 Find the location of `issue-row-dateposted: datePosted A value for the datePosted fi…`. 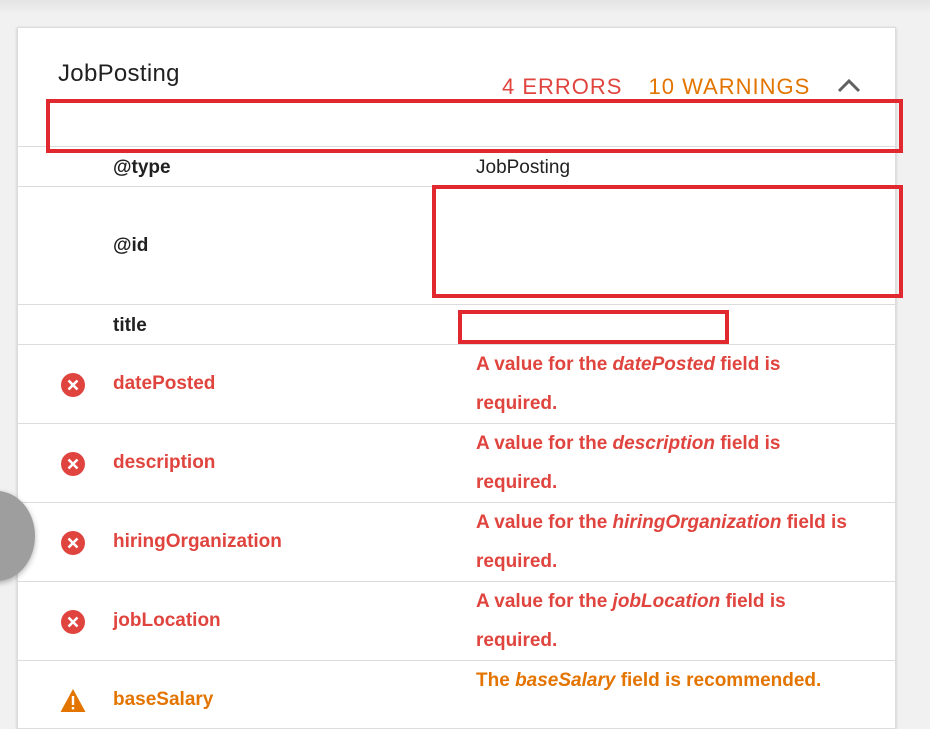

issue-row-dateposted: datePosted A value for the datePosted fi… is located at coordinates (456, 384).